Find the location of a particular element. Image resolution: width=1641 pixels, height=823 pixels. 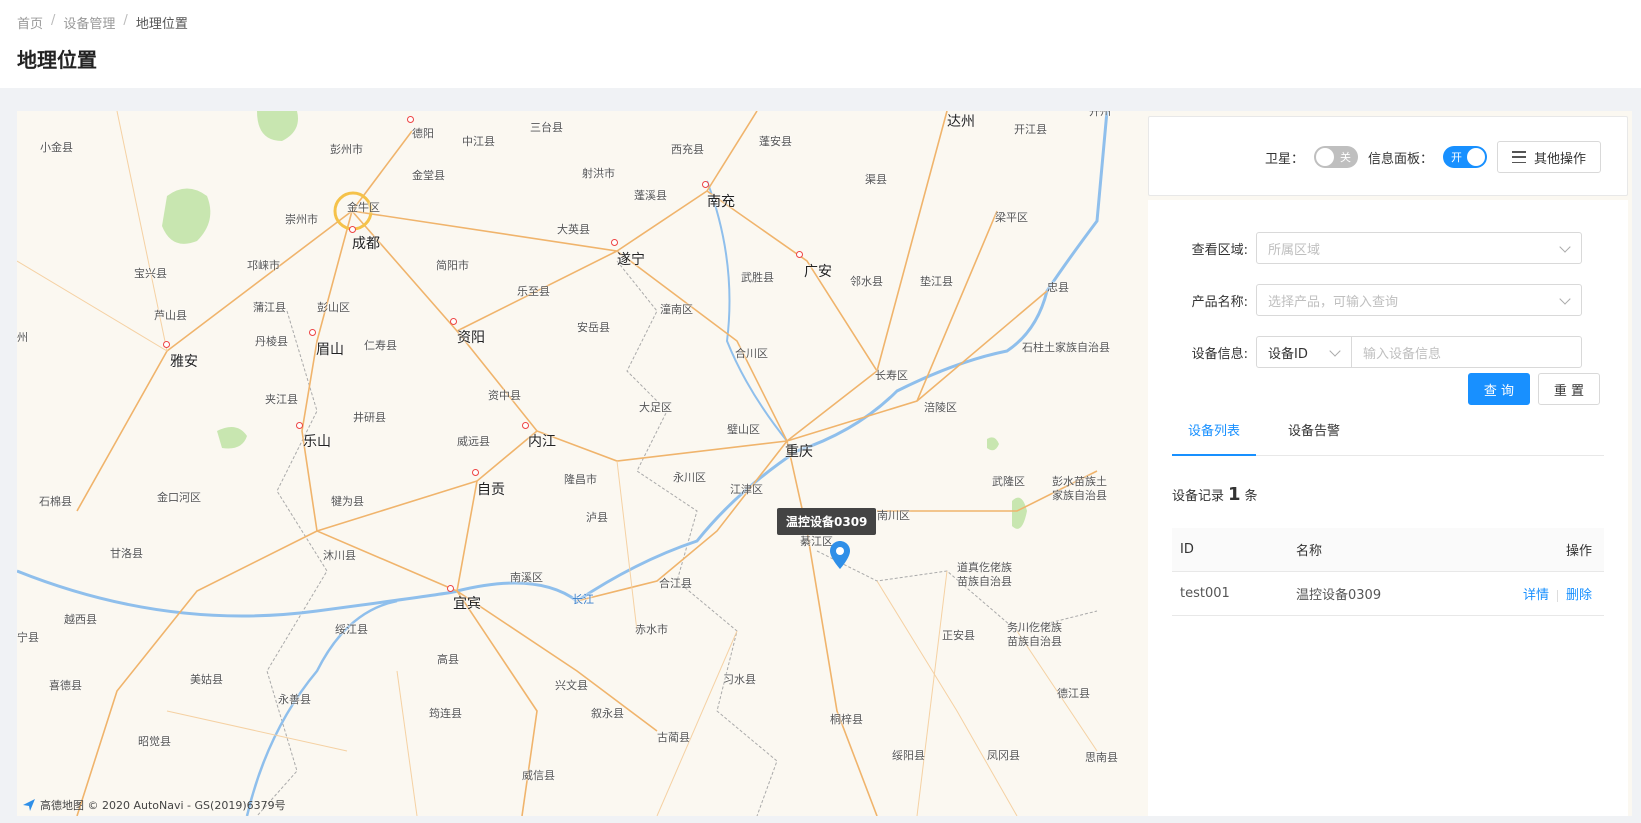

info-panel-toggle: 开 is located at coordinates (1464, 157).